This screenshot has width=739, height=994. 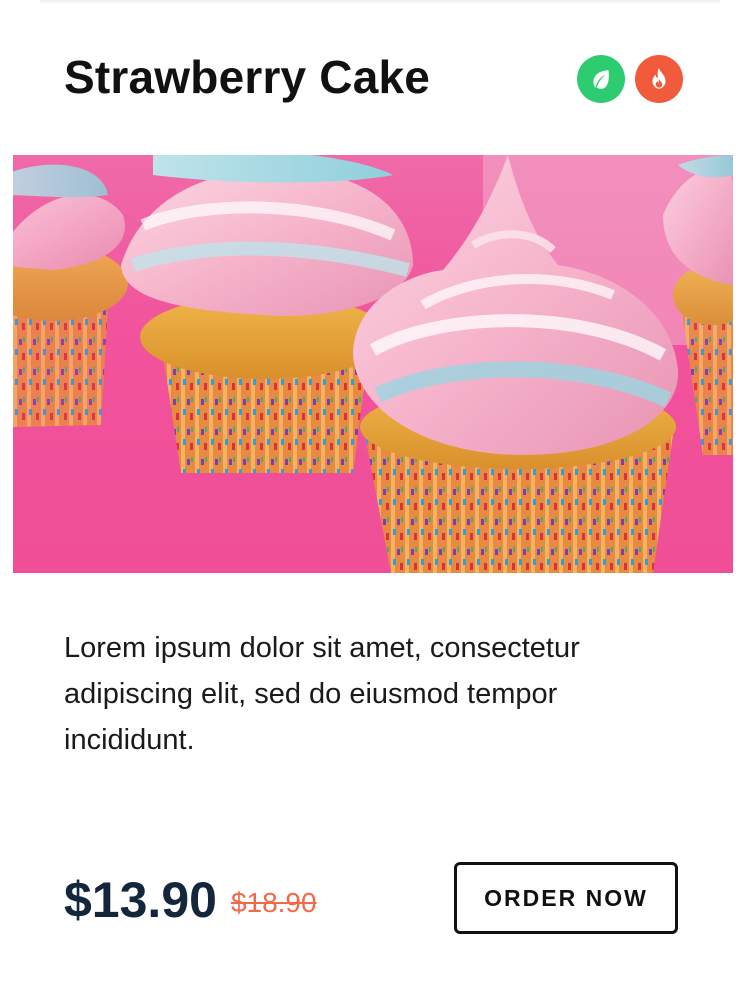 I want to click on leaf-icon, so click(x=601, y=79).